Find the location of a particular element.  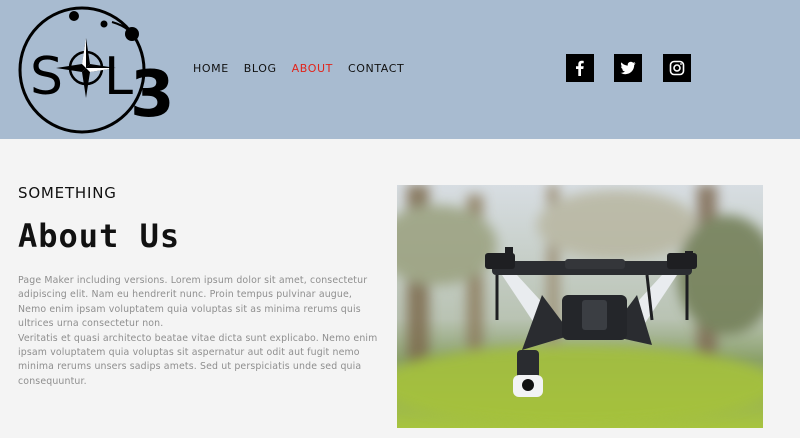

main-nav: HOME BLOG ABOUT CONTACT is located at coordinates (306, 68).